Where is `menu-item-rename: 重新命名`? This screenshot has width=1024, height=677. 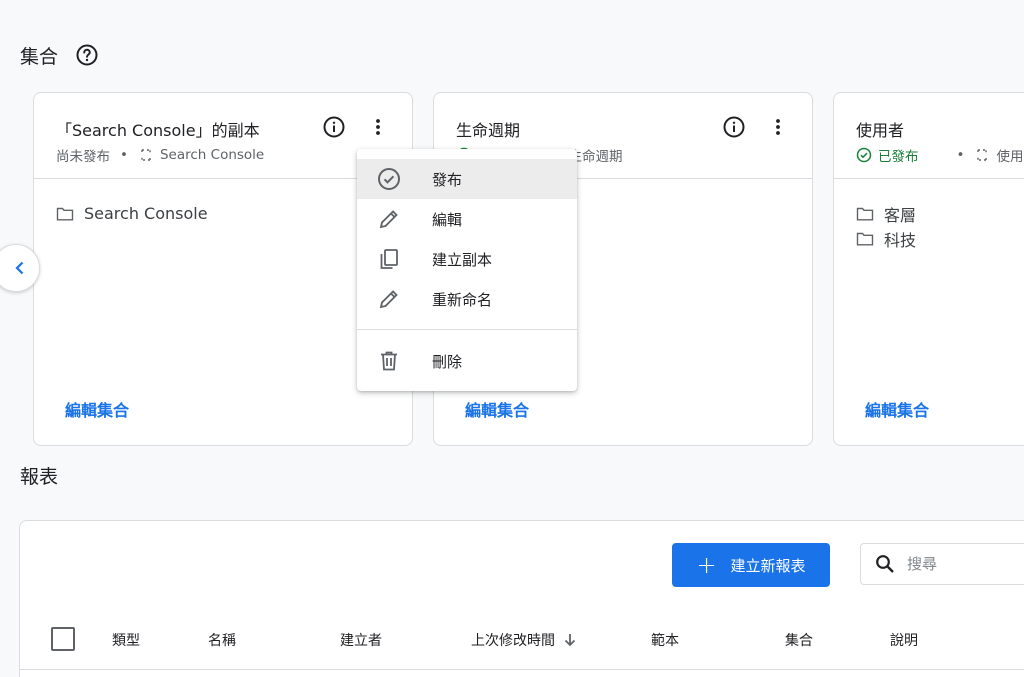
menu-item-rename: 重新命名 is located at coordinates (467, 299).